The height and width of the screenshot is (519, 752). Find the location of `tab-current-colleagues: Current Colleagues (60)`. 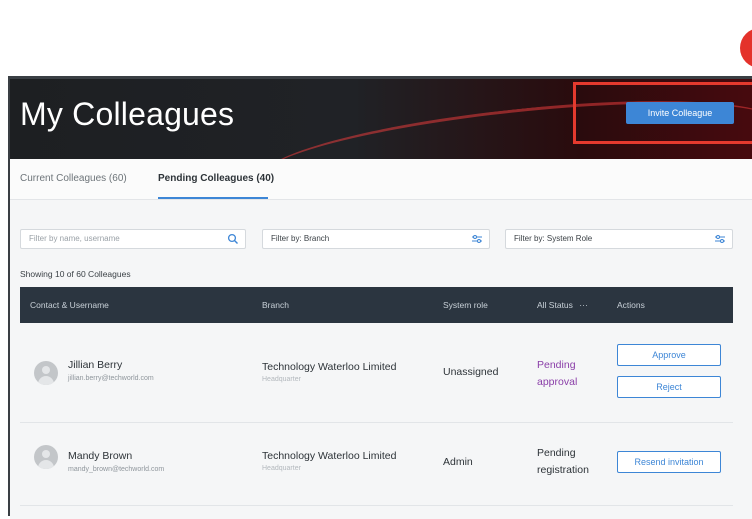

tab-current-colleagues: Current Colleagues (60) is located at coordinates (73, 178).